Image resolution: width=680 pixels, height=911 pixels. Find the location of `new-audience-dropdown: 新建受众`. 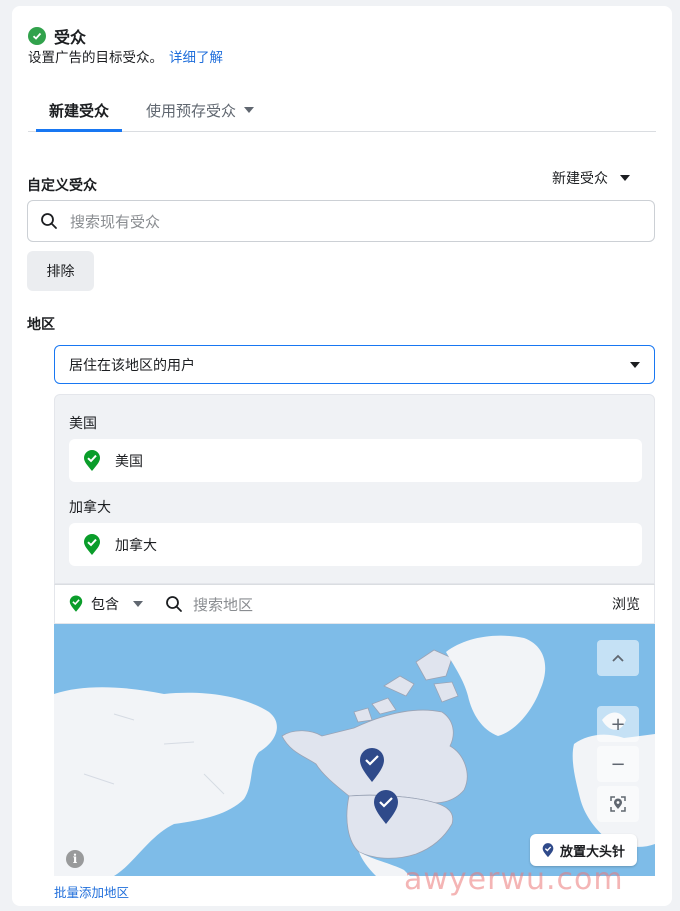

new-audience-dropdown: 新建受众 is located at coordinates (591, 178).